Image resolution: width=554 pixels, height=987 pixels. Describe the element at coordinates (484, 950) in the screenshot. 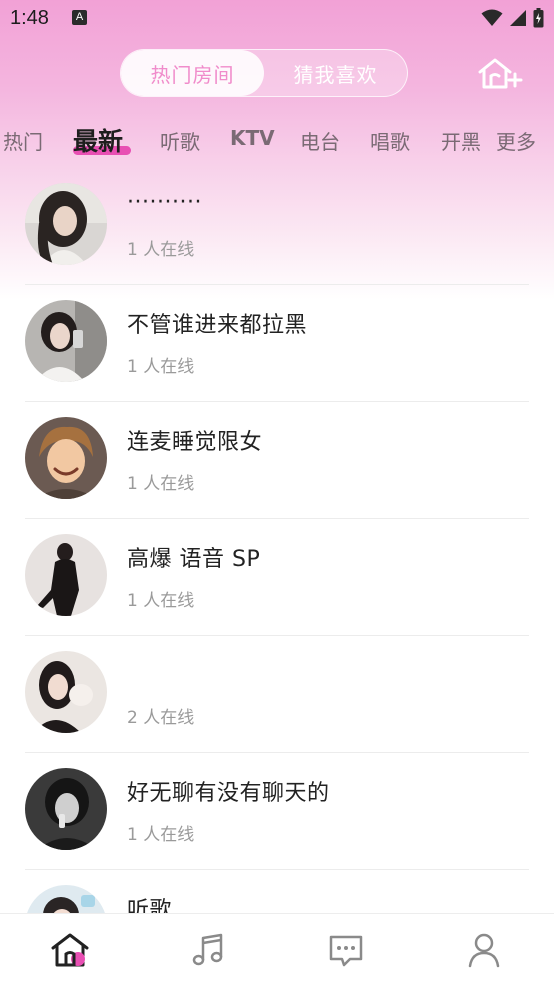

I see `profile-icon` at that location.